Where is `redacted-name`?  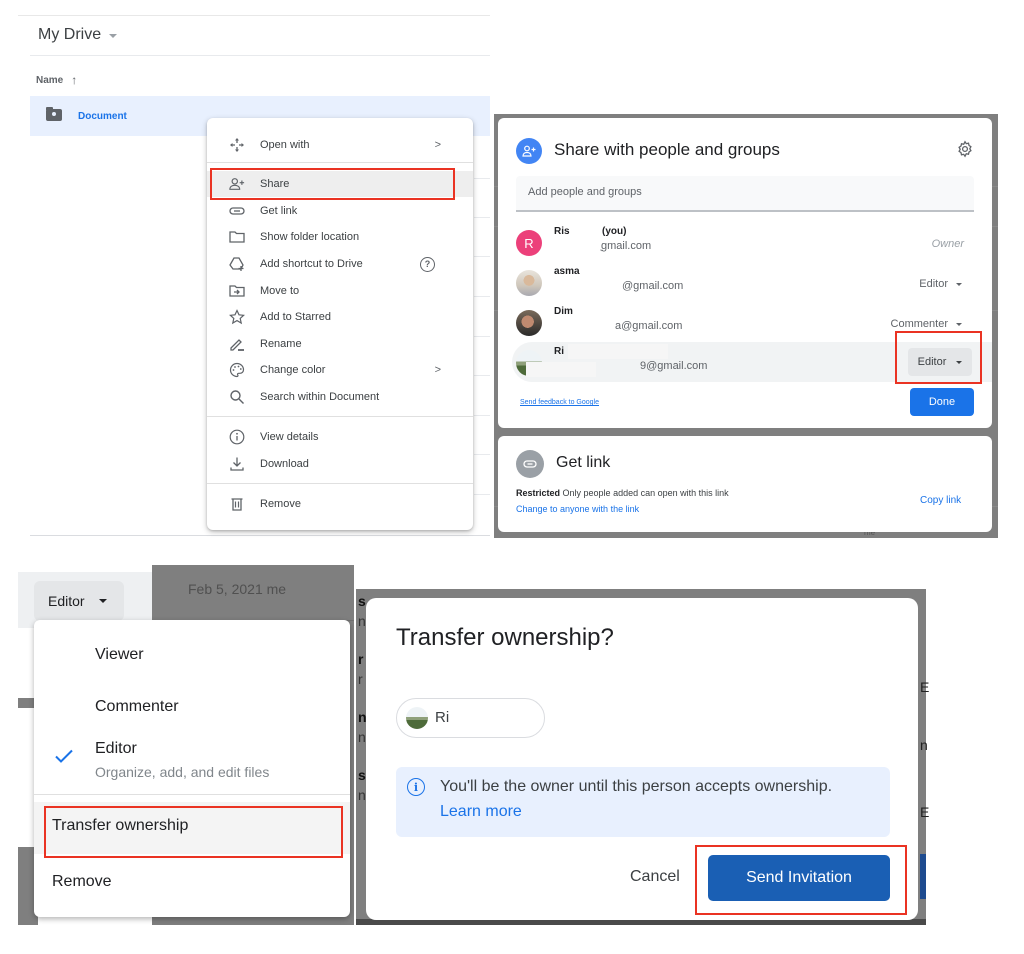
redacted-name is located at coordinates (618, 351).